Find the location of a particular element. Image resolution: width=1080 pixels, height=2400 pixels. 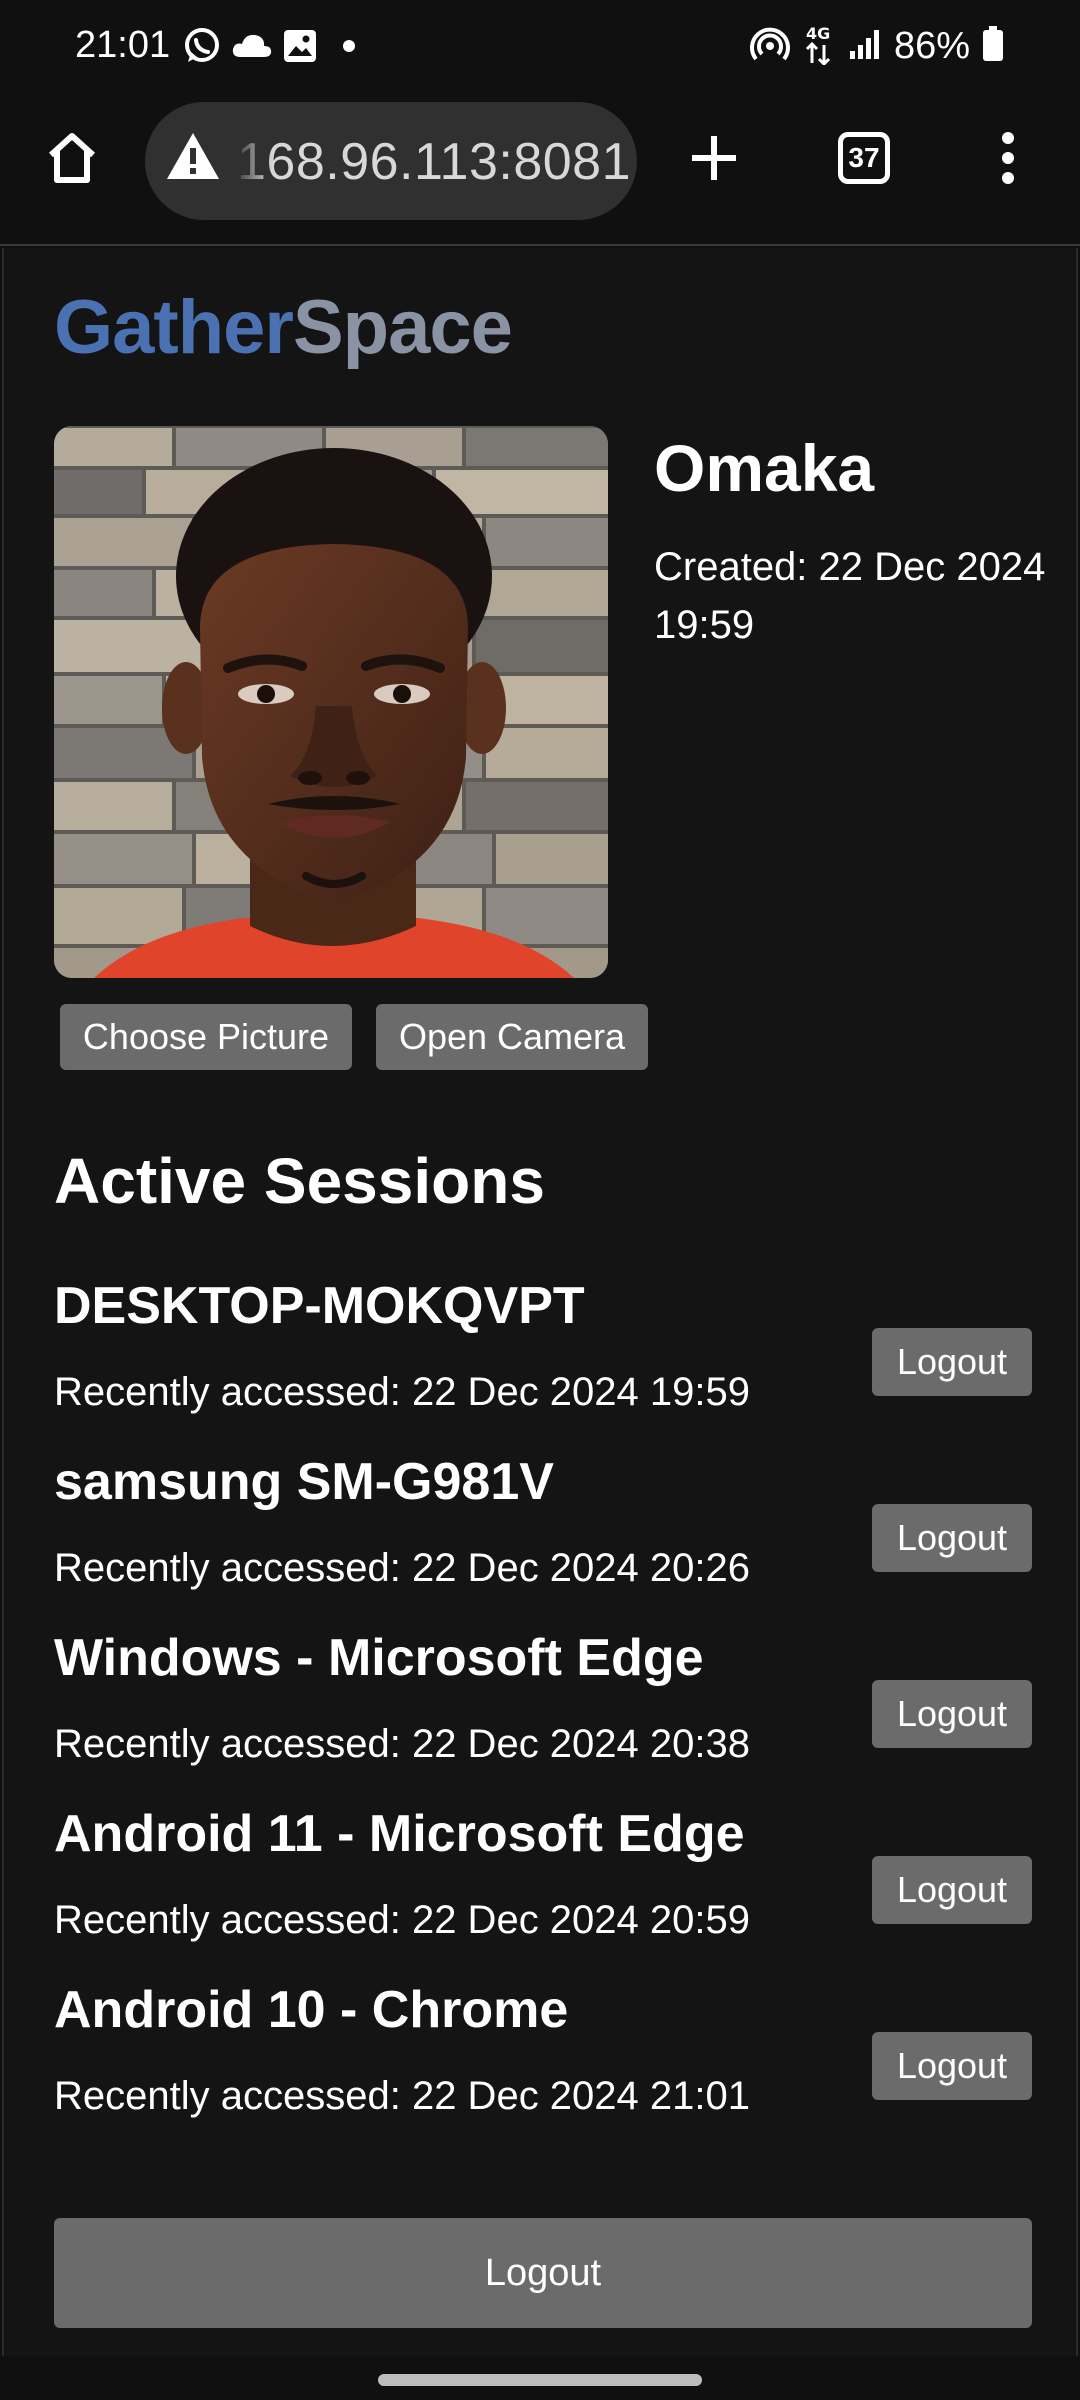

menu-icon is located at coordinates (1008, 158).